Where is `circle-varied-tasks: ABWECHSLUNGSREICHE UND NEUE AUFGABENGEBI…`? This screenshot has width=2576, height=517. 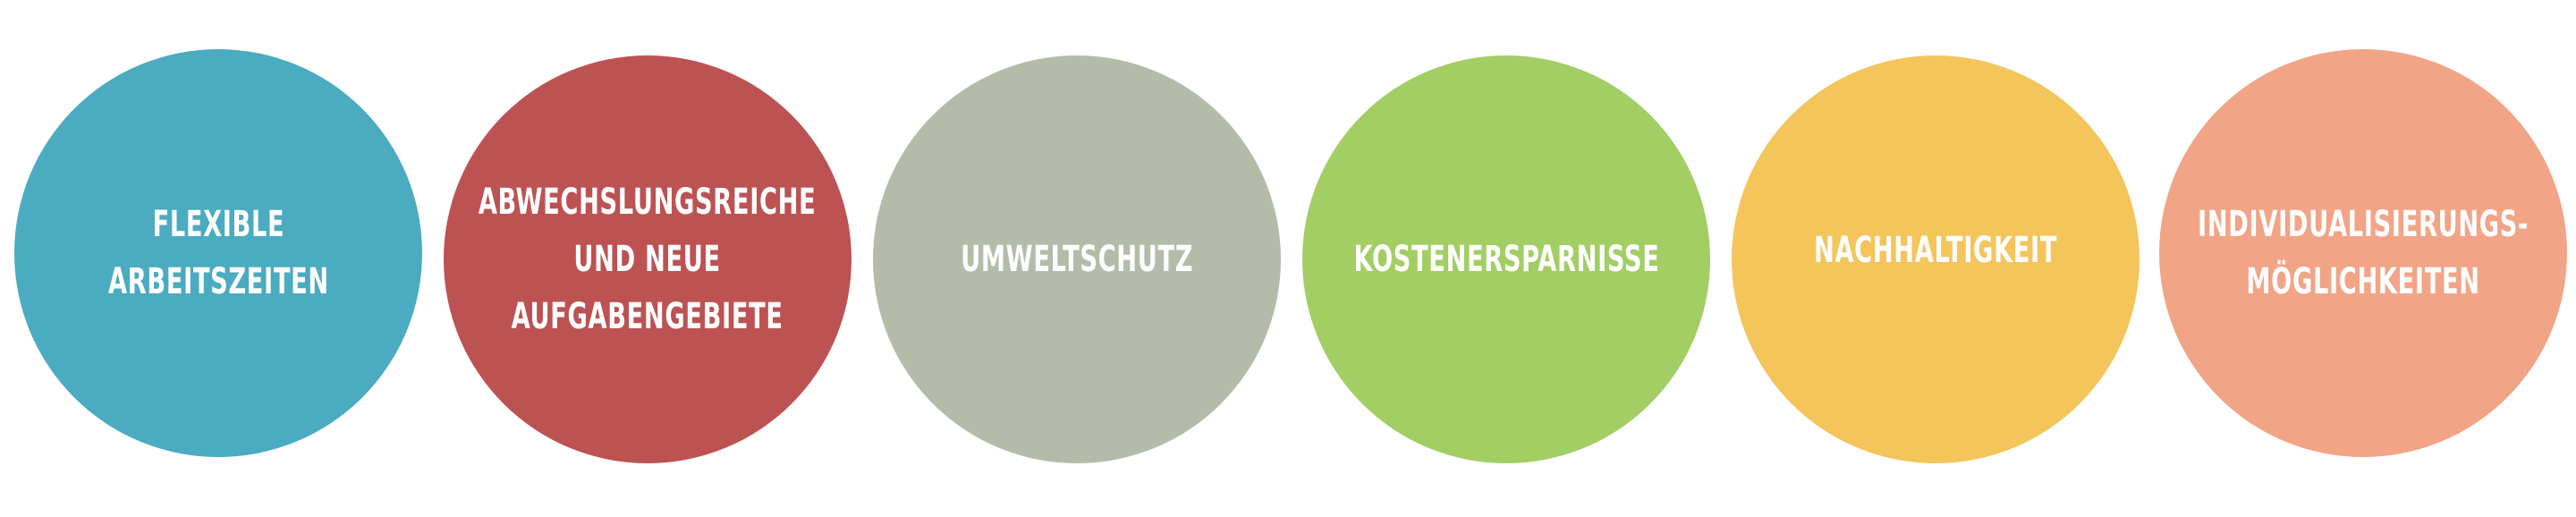
circle-varied-tasks: ABWECHSLUNGSREICHE UND NEUE AUFGABENGEBI… is located at coordinates (648, 259).